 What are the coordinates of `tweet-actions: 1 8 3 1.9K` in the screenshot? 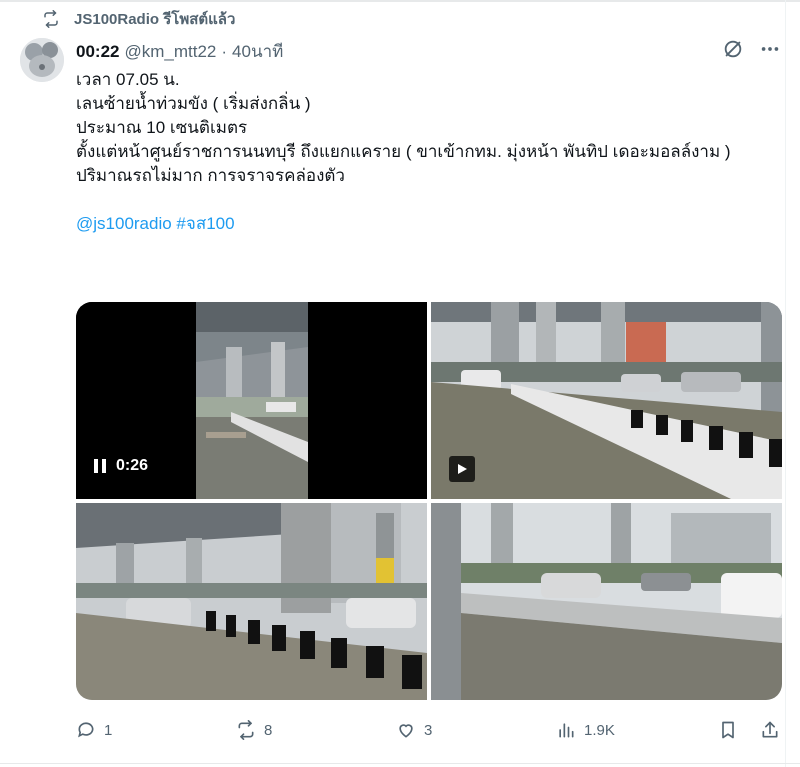 It's located at (431, 733).